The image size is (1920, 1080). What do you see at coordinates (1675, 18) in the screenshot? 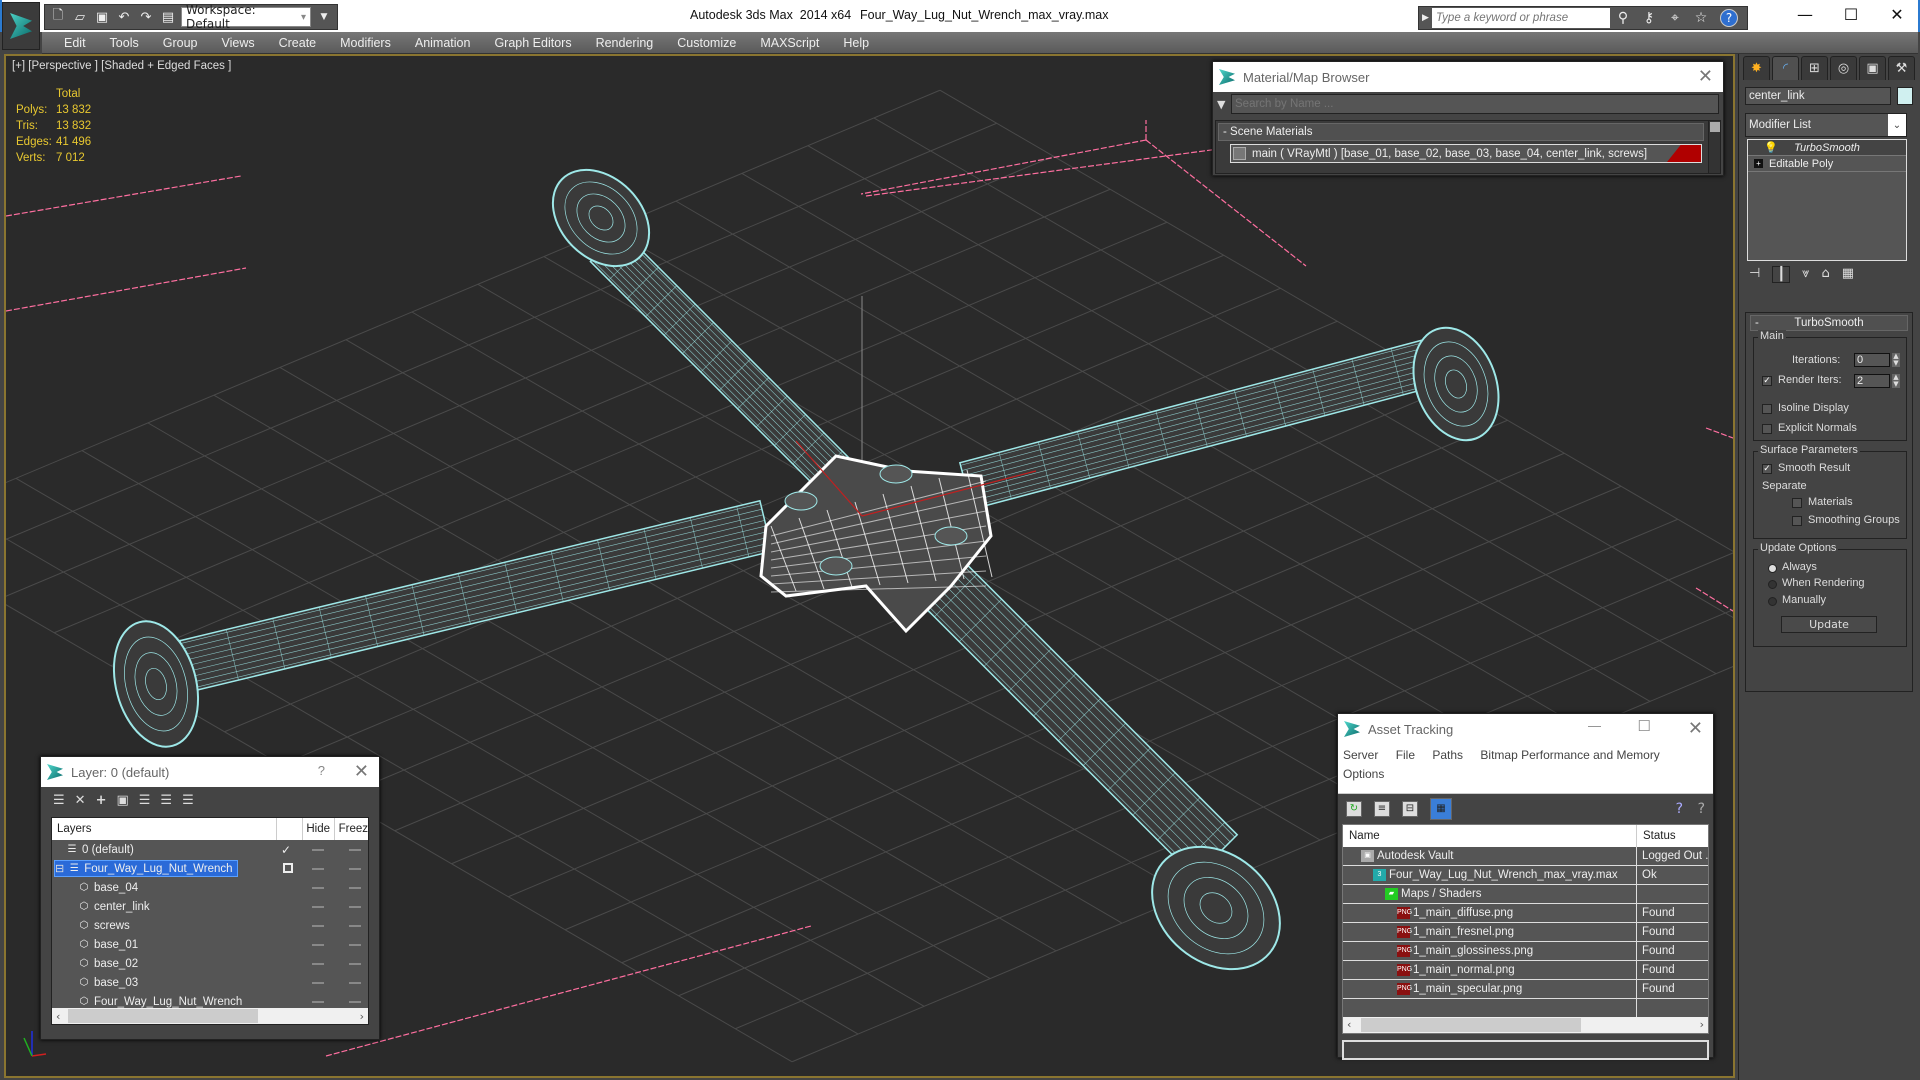
I see `satellite-icon: ⌖` at bounding box center [1675, 18].